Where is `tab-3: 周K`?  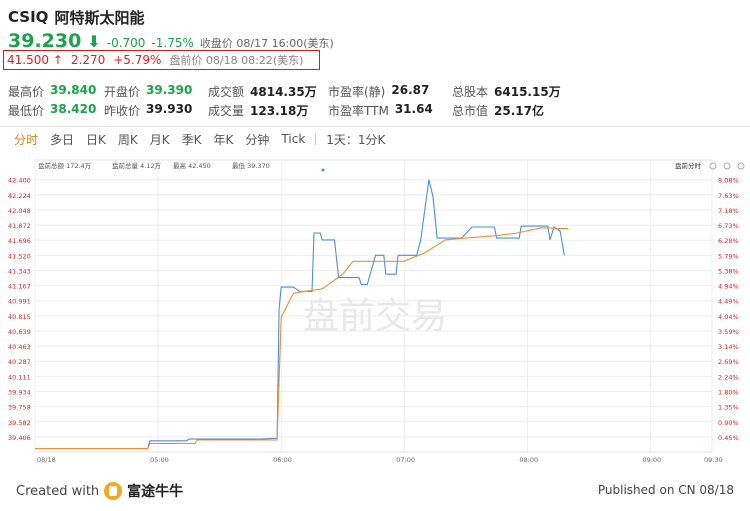
tab-3: 周K is located at coordinates (128, 139).